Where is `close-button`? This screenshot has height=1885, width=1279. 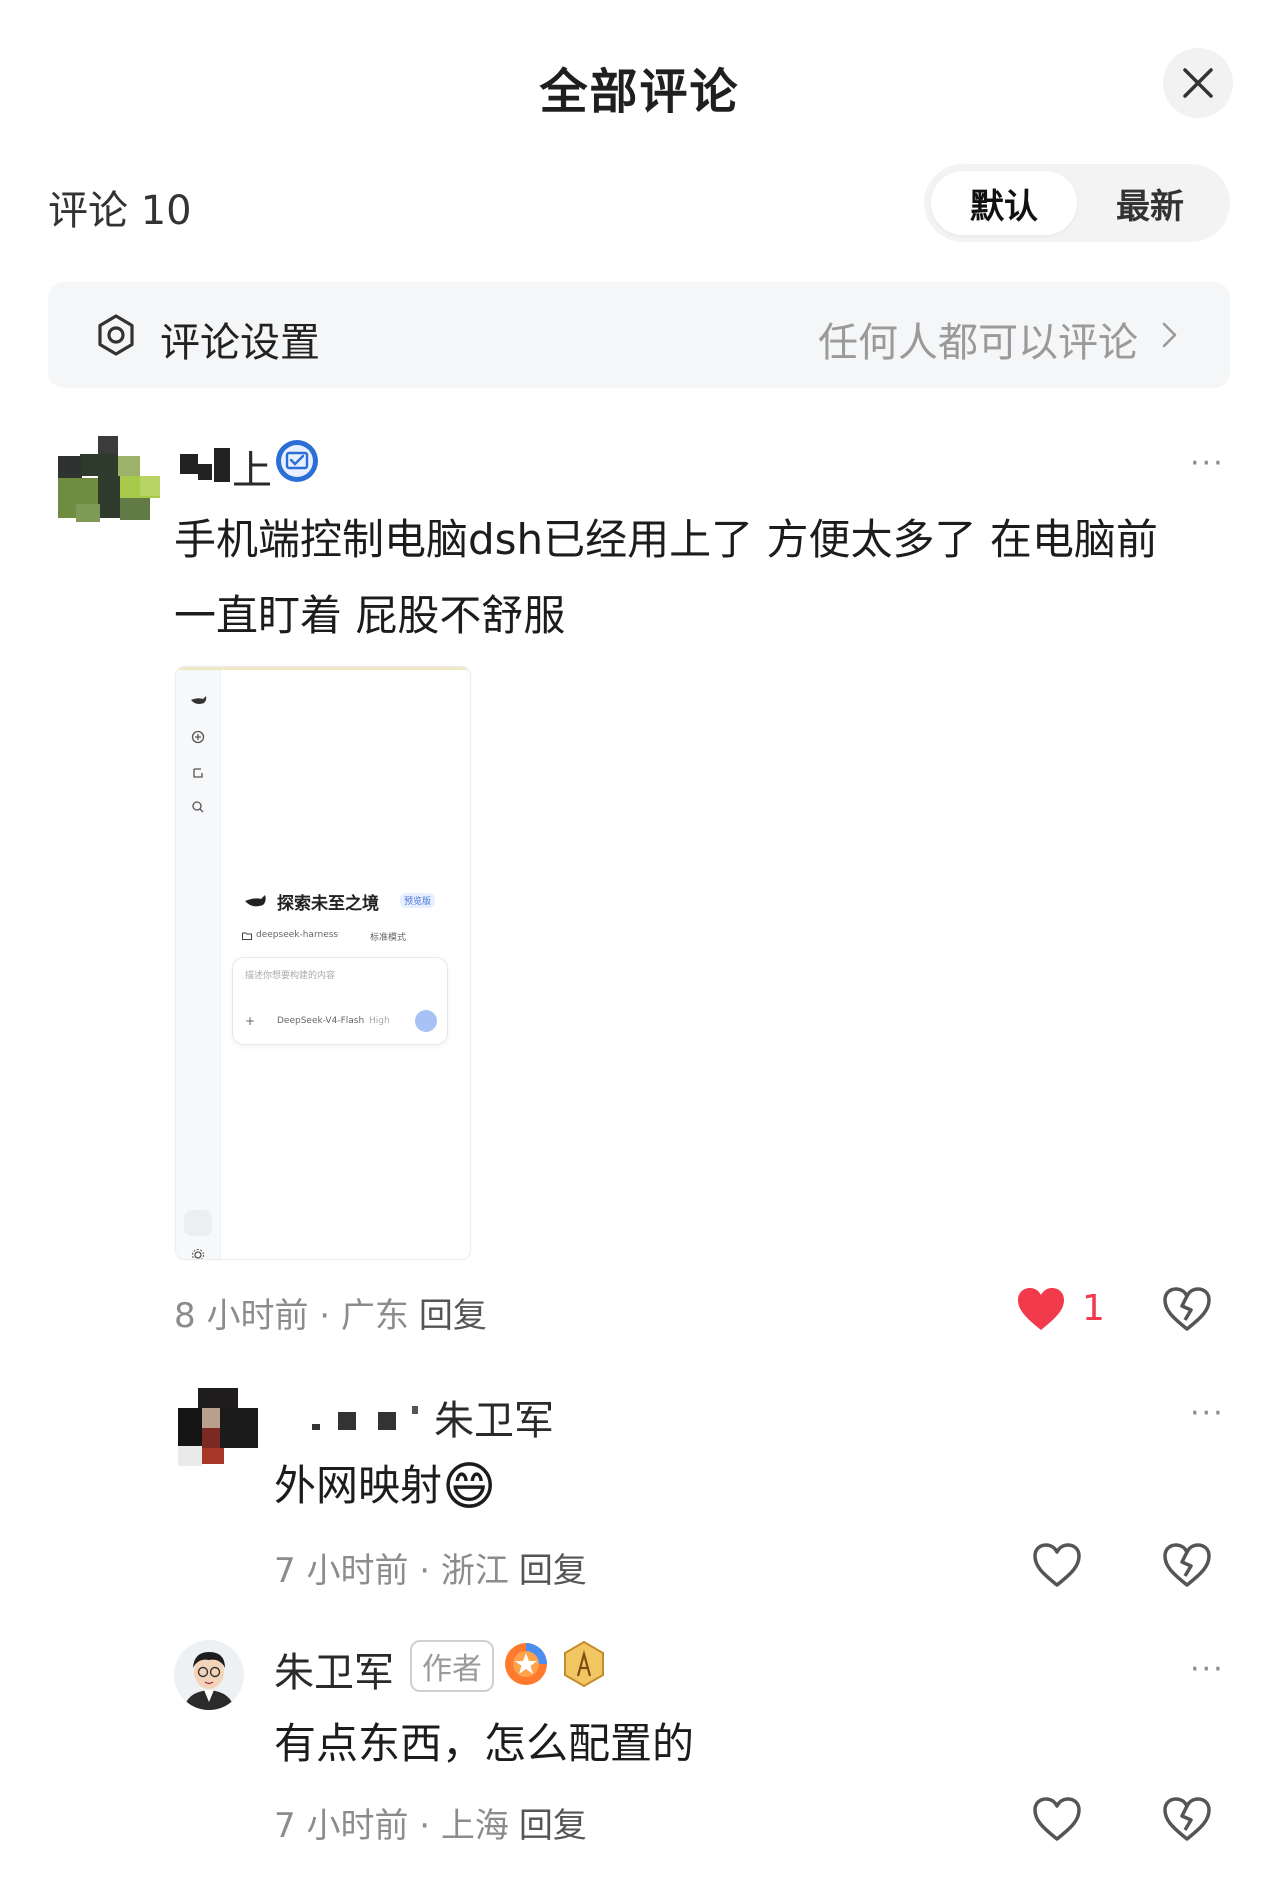 close-button is located at coordinates (1198, 83).